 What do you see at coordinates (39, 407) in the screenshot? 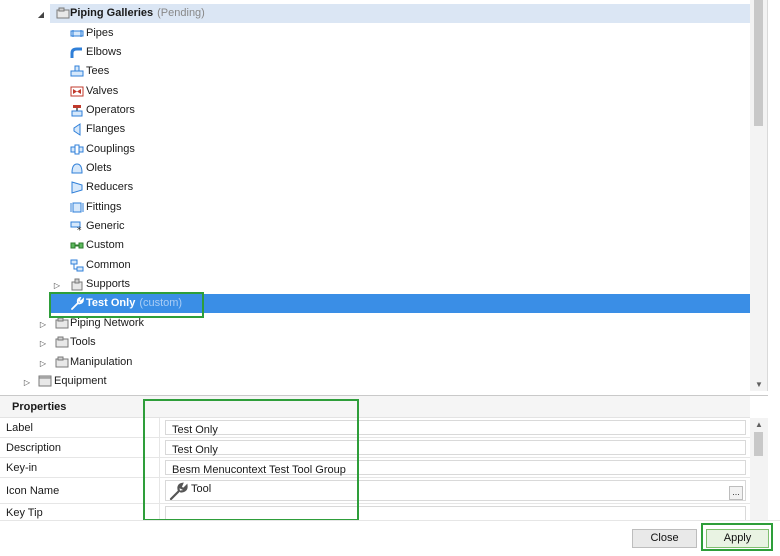
I see `properties-title: Properties` at bounding box center [39, 407].